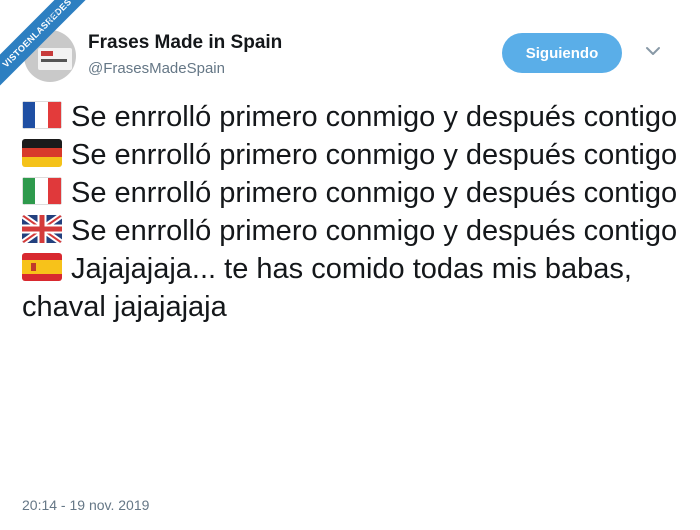  I want to click on following-button: Siguiendo, so click(562, 53).